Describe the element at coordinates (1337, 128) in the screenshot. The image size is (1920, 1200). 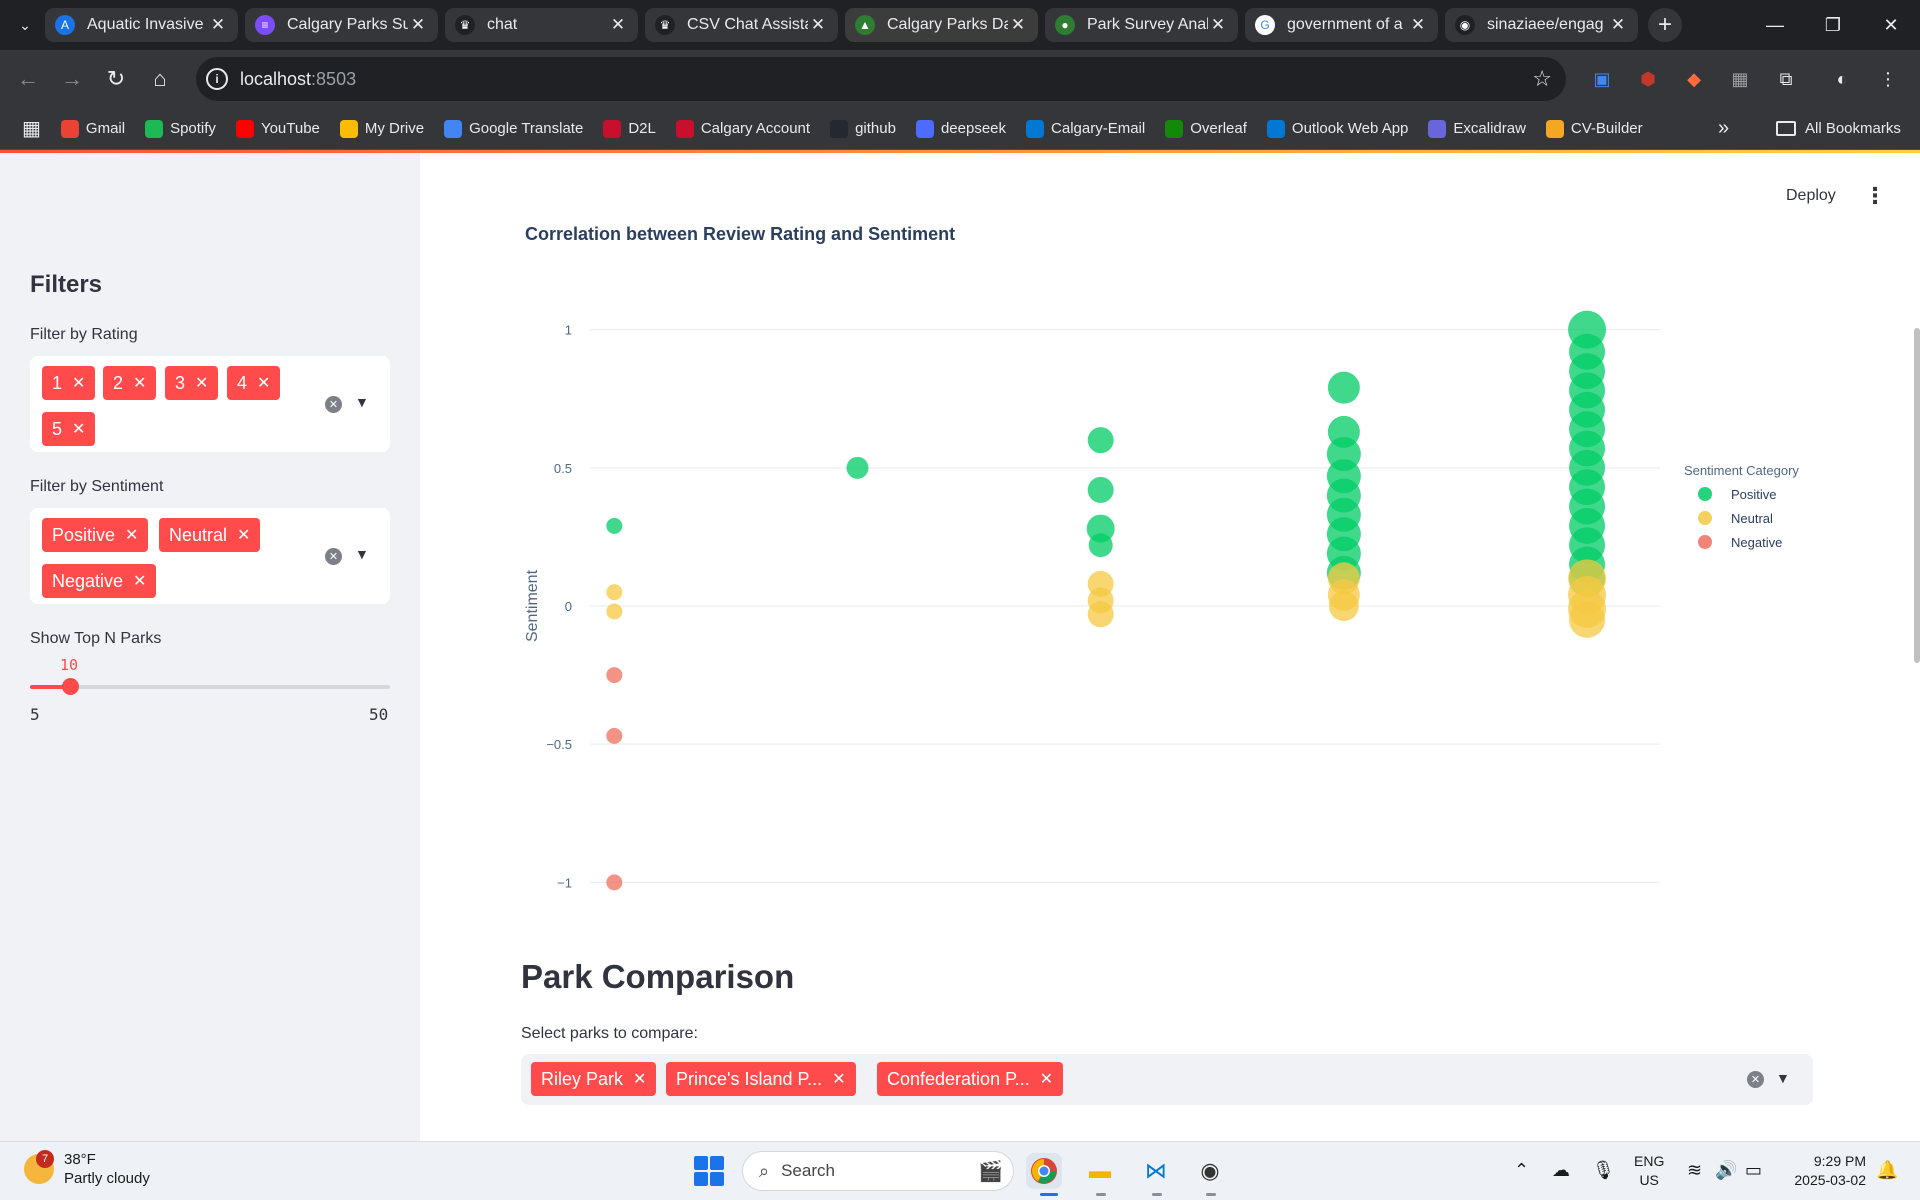
I see `bookmark-item: Outlook Web App` at that location.